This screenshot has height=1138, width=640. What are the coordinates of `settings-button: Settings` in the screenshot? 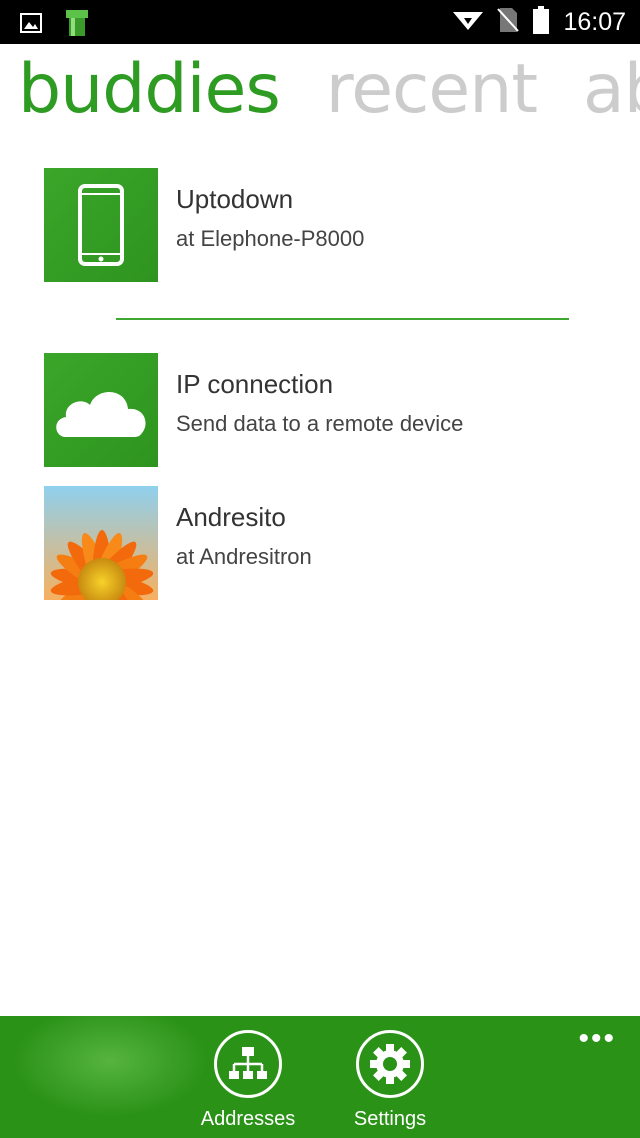 It's located at (390, 1080).